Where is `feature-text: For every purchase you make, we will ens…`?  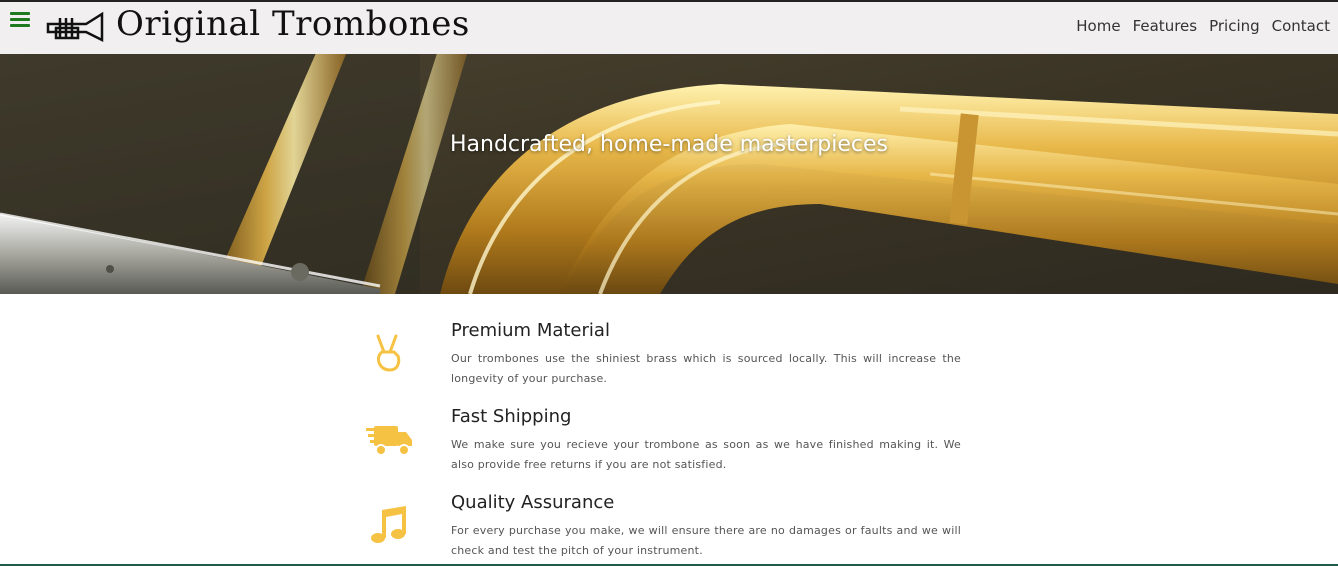 feature-text: For every purchase you make, we will ens… is located at coordinates (706, 540).